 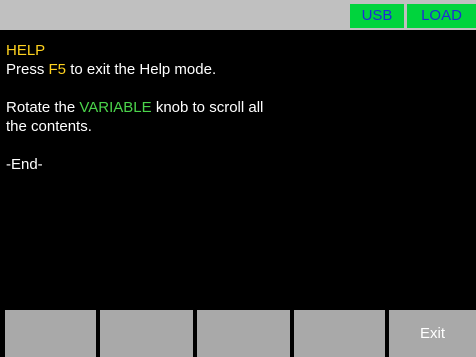 I want to click on help-line-exit: Press F5 to exit the Help mode., so click(x=236, y=69).